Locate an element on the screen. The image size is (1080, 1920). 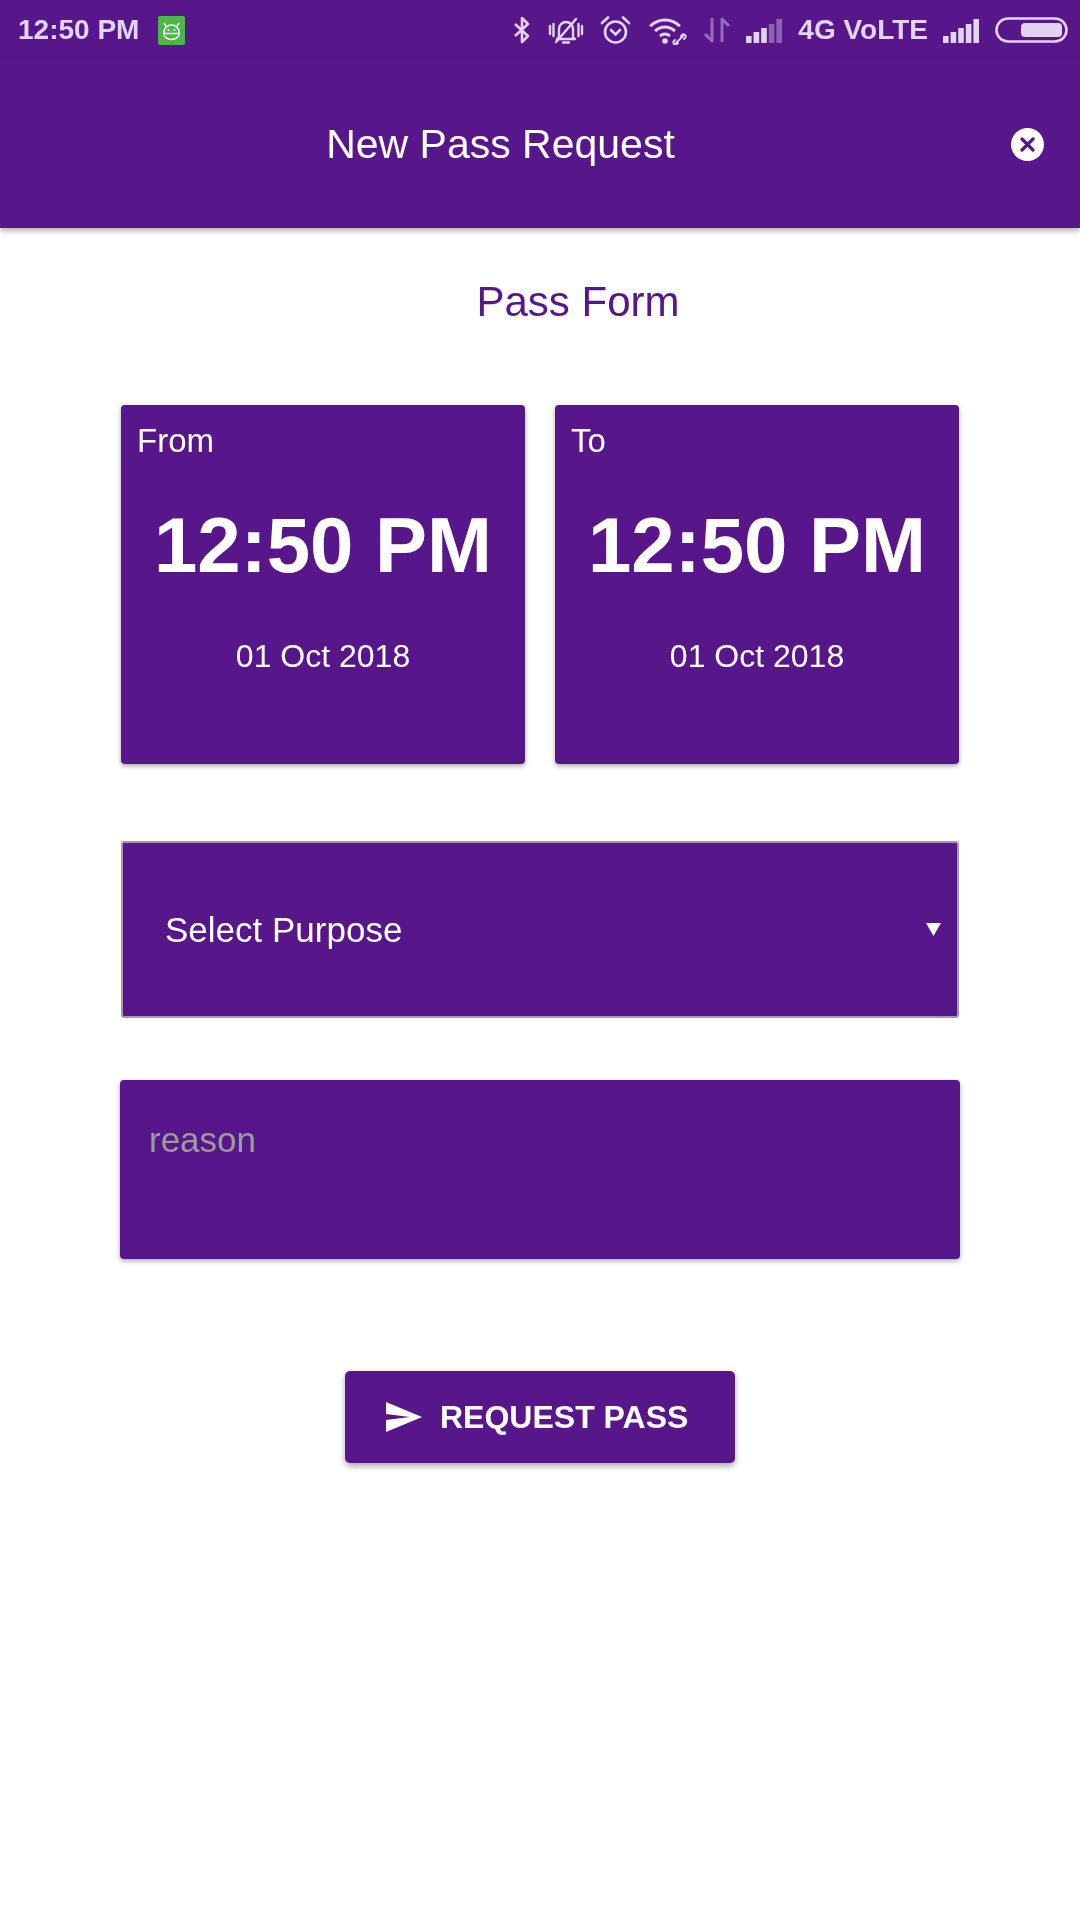
reason-field: reason is located at coordinates (540, 1169).